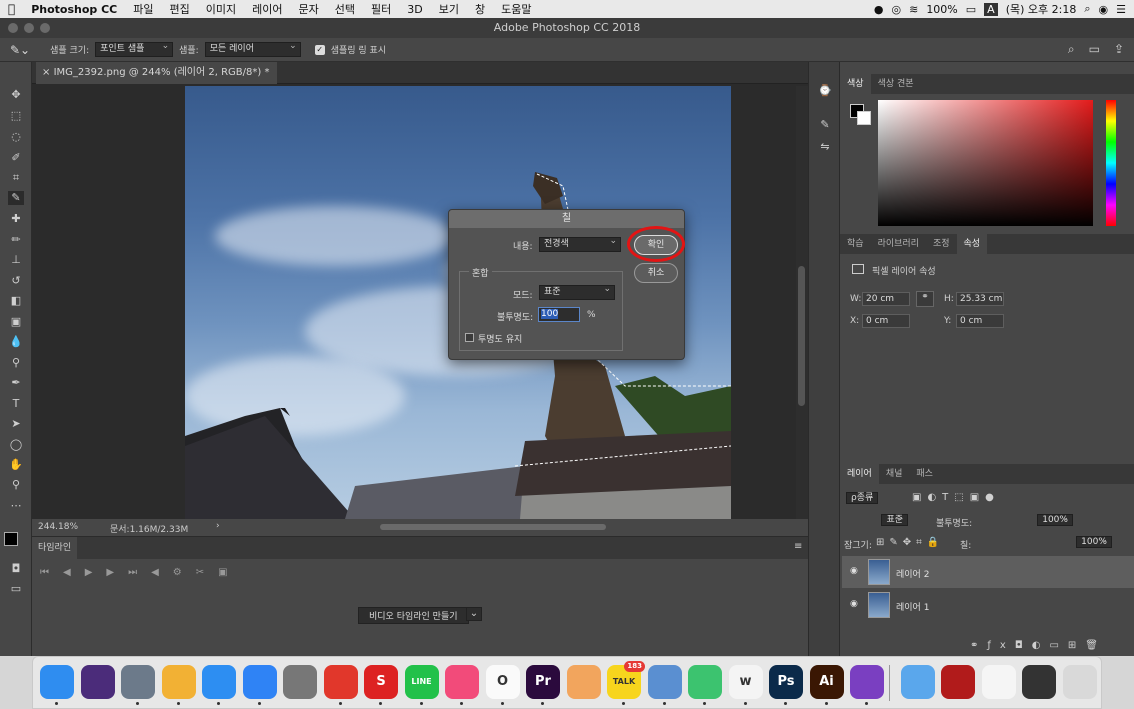 The height and width of the screenshot is (709, 1134). I want to click on tab-learn: 학습, so click(855, 244).